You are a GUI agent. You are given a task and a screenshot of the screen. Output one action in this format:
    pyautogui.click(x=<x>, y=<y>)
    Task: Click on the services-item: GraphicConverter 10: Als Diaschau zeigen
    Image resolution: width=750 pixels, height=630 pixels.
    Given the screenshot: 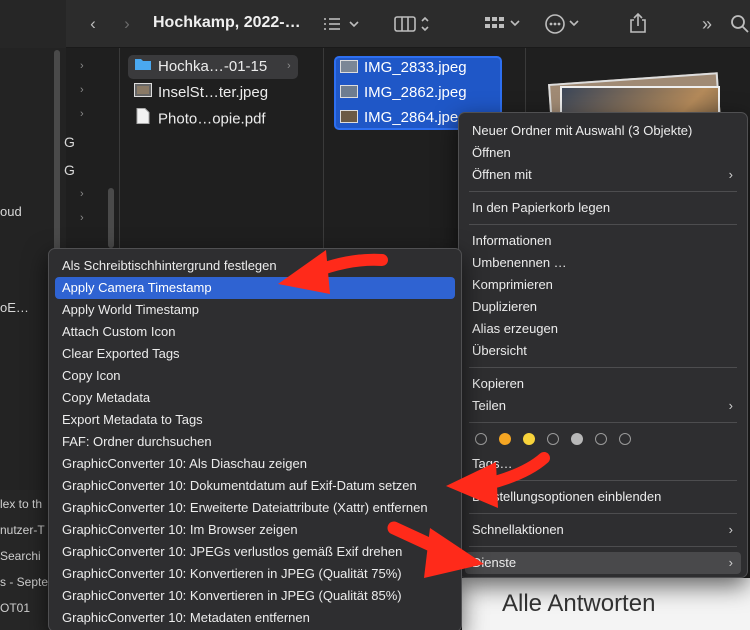 What is the action you would take?
    pyautogui.click(x=255, y=464)
    